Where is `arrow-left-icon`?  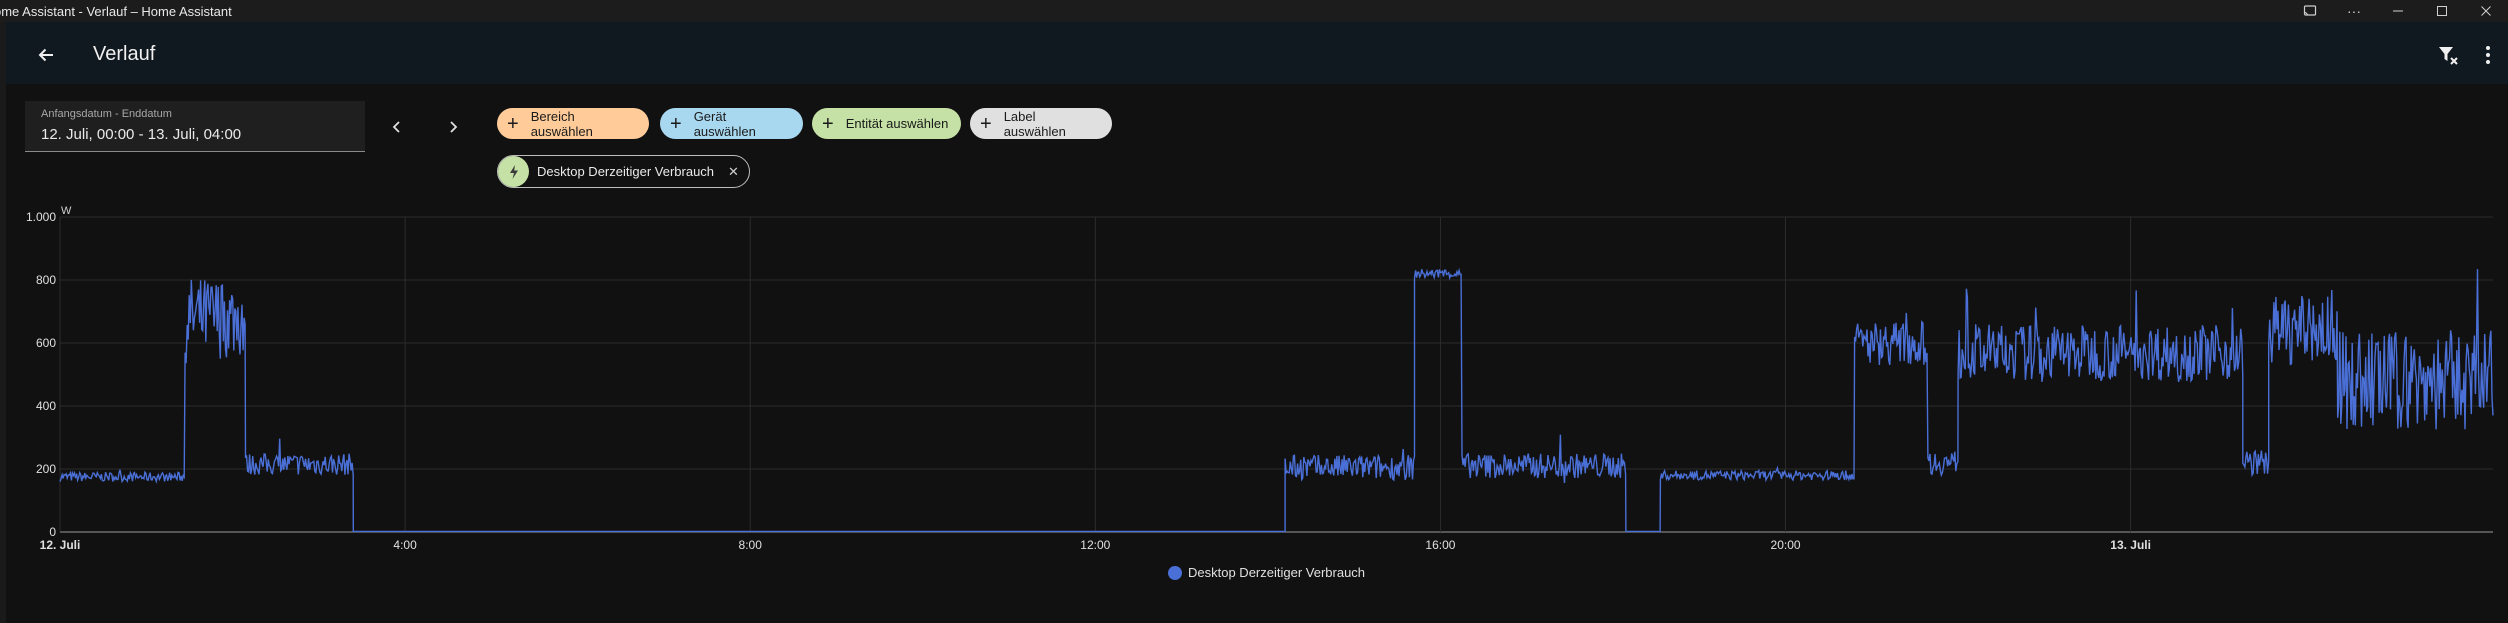 arrow-left-icon is located at coordinates (45, 55).